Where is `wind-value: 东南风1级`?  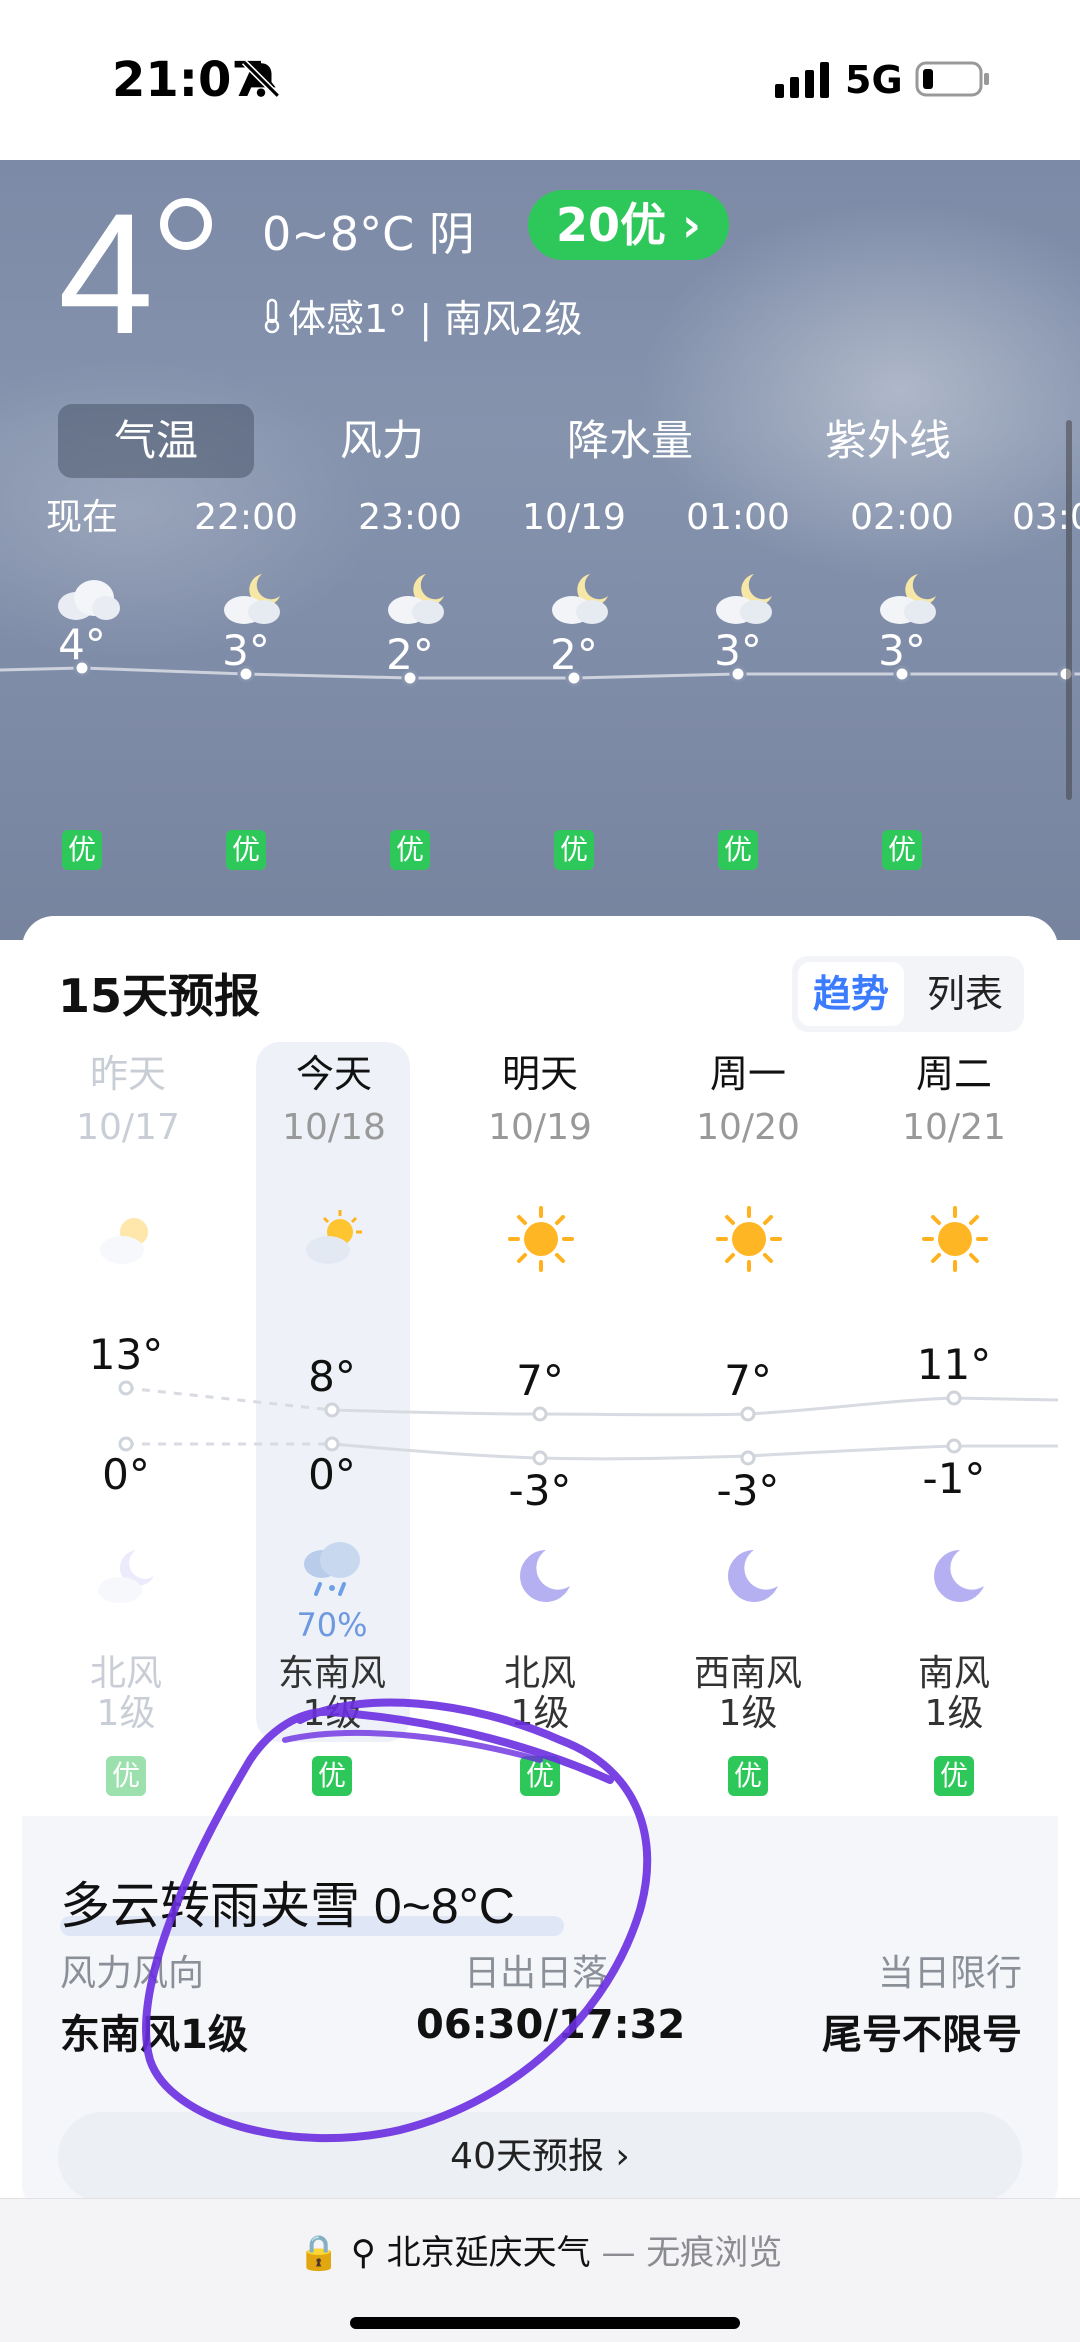 wind-value: 东南风1级 is located at coordinates (154, 2035).